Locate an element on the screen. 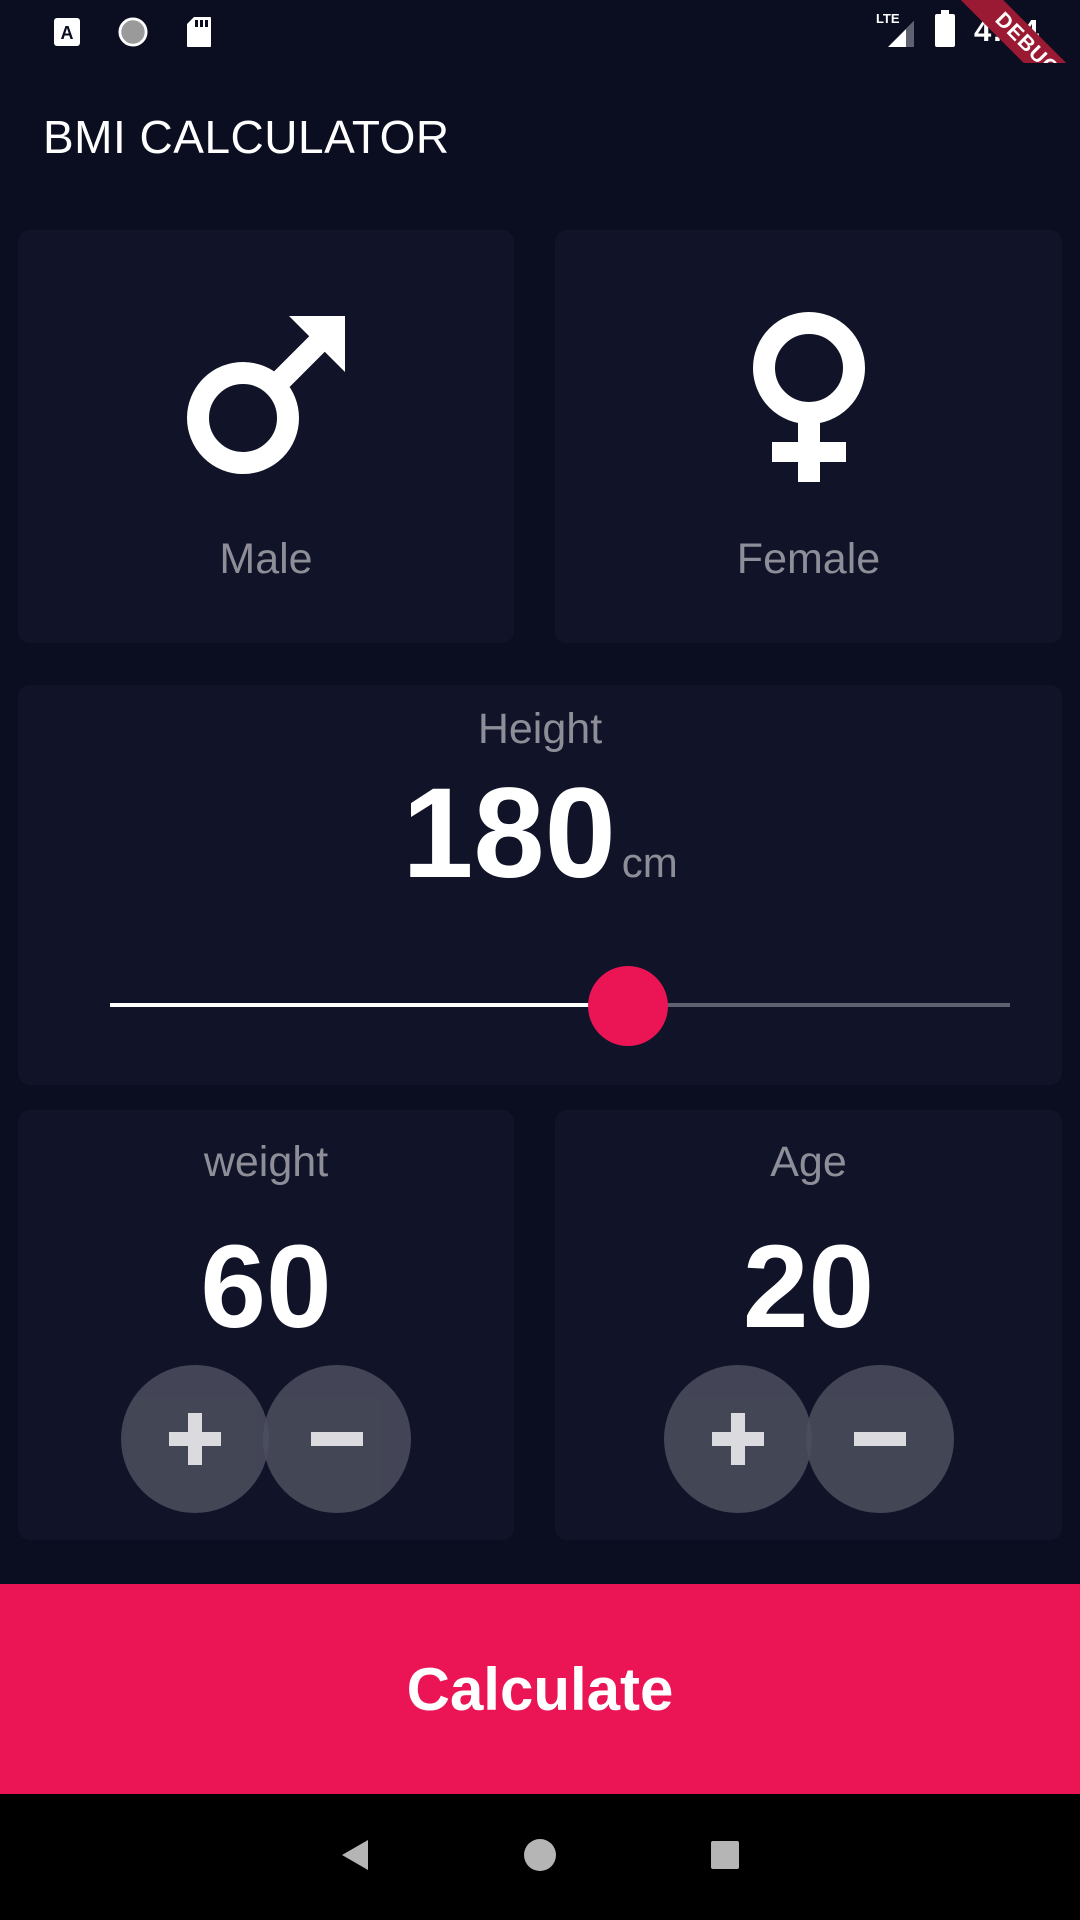  weight-buttons is located at coordinates (266, 1439).